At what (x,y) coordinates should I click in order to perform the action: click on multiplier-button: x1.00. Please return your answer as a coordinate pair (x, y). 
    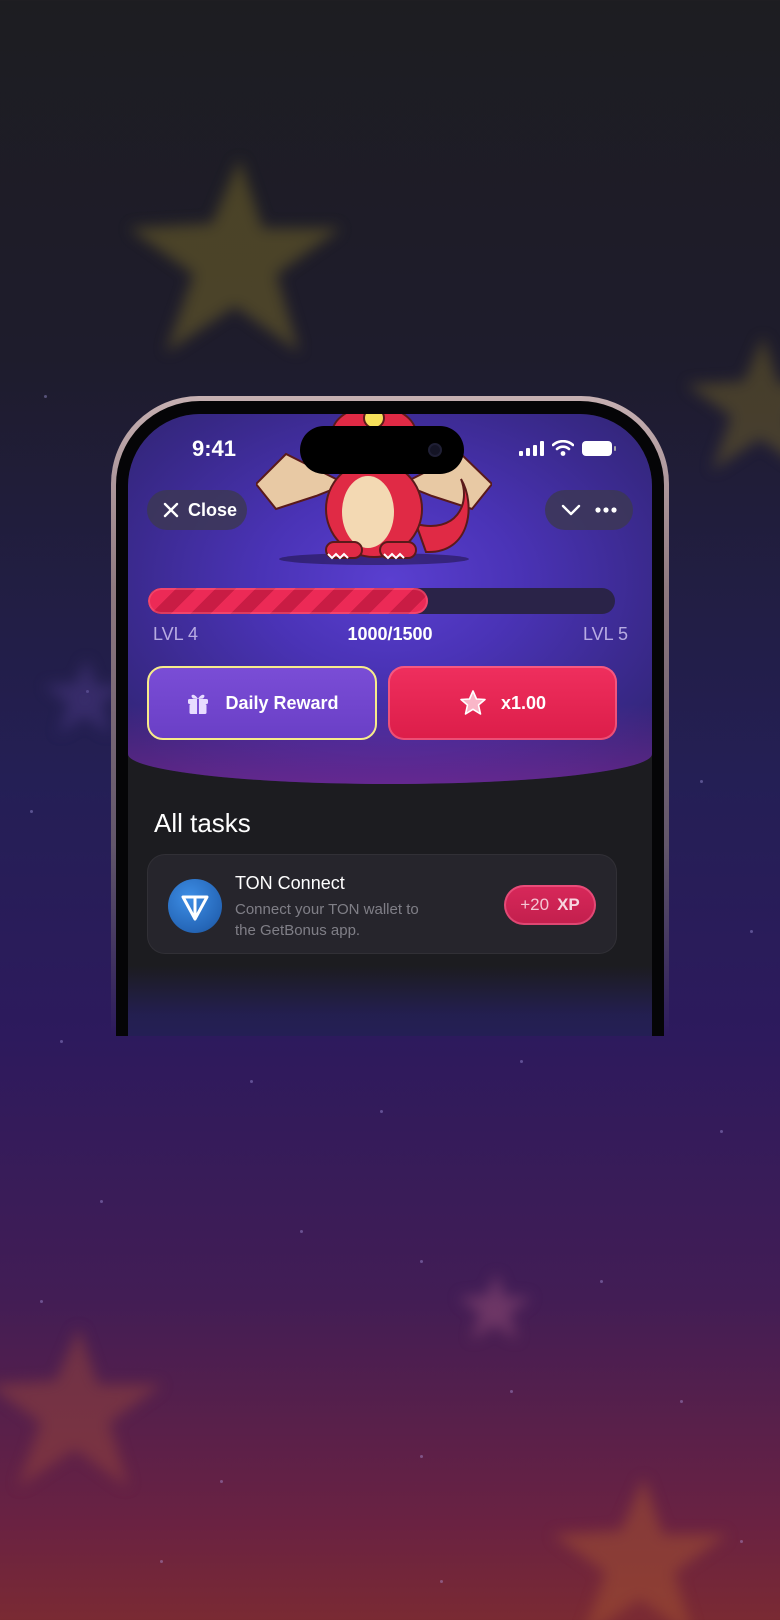
    Looking at the image, I should click on (502, 703).